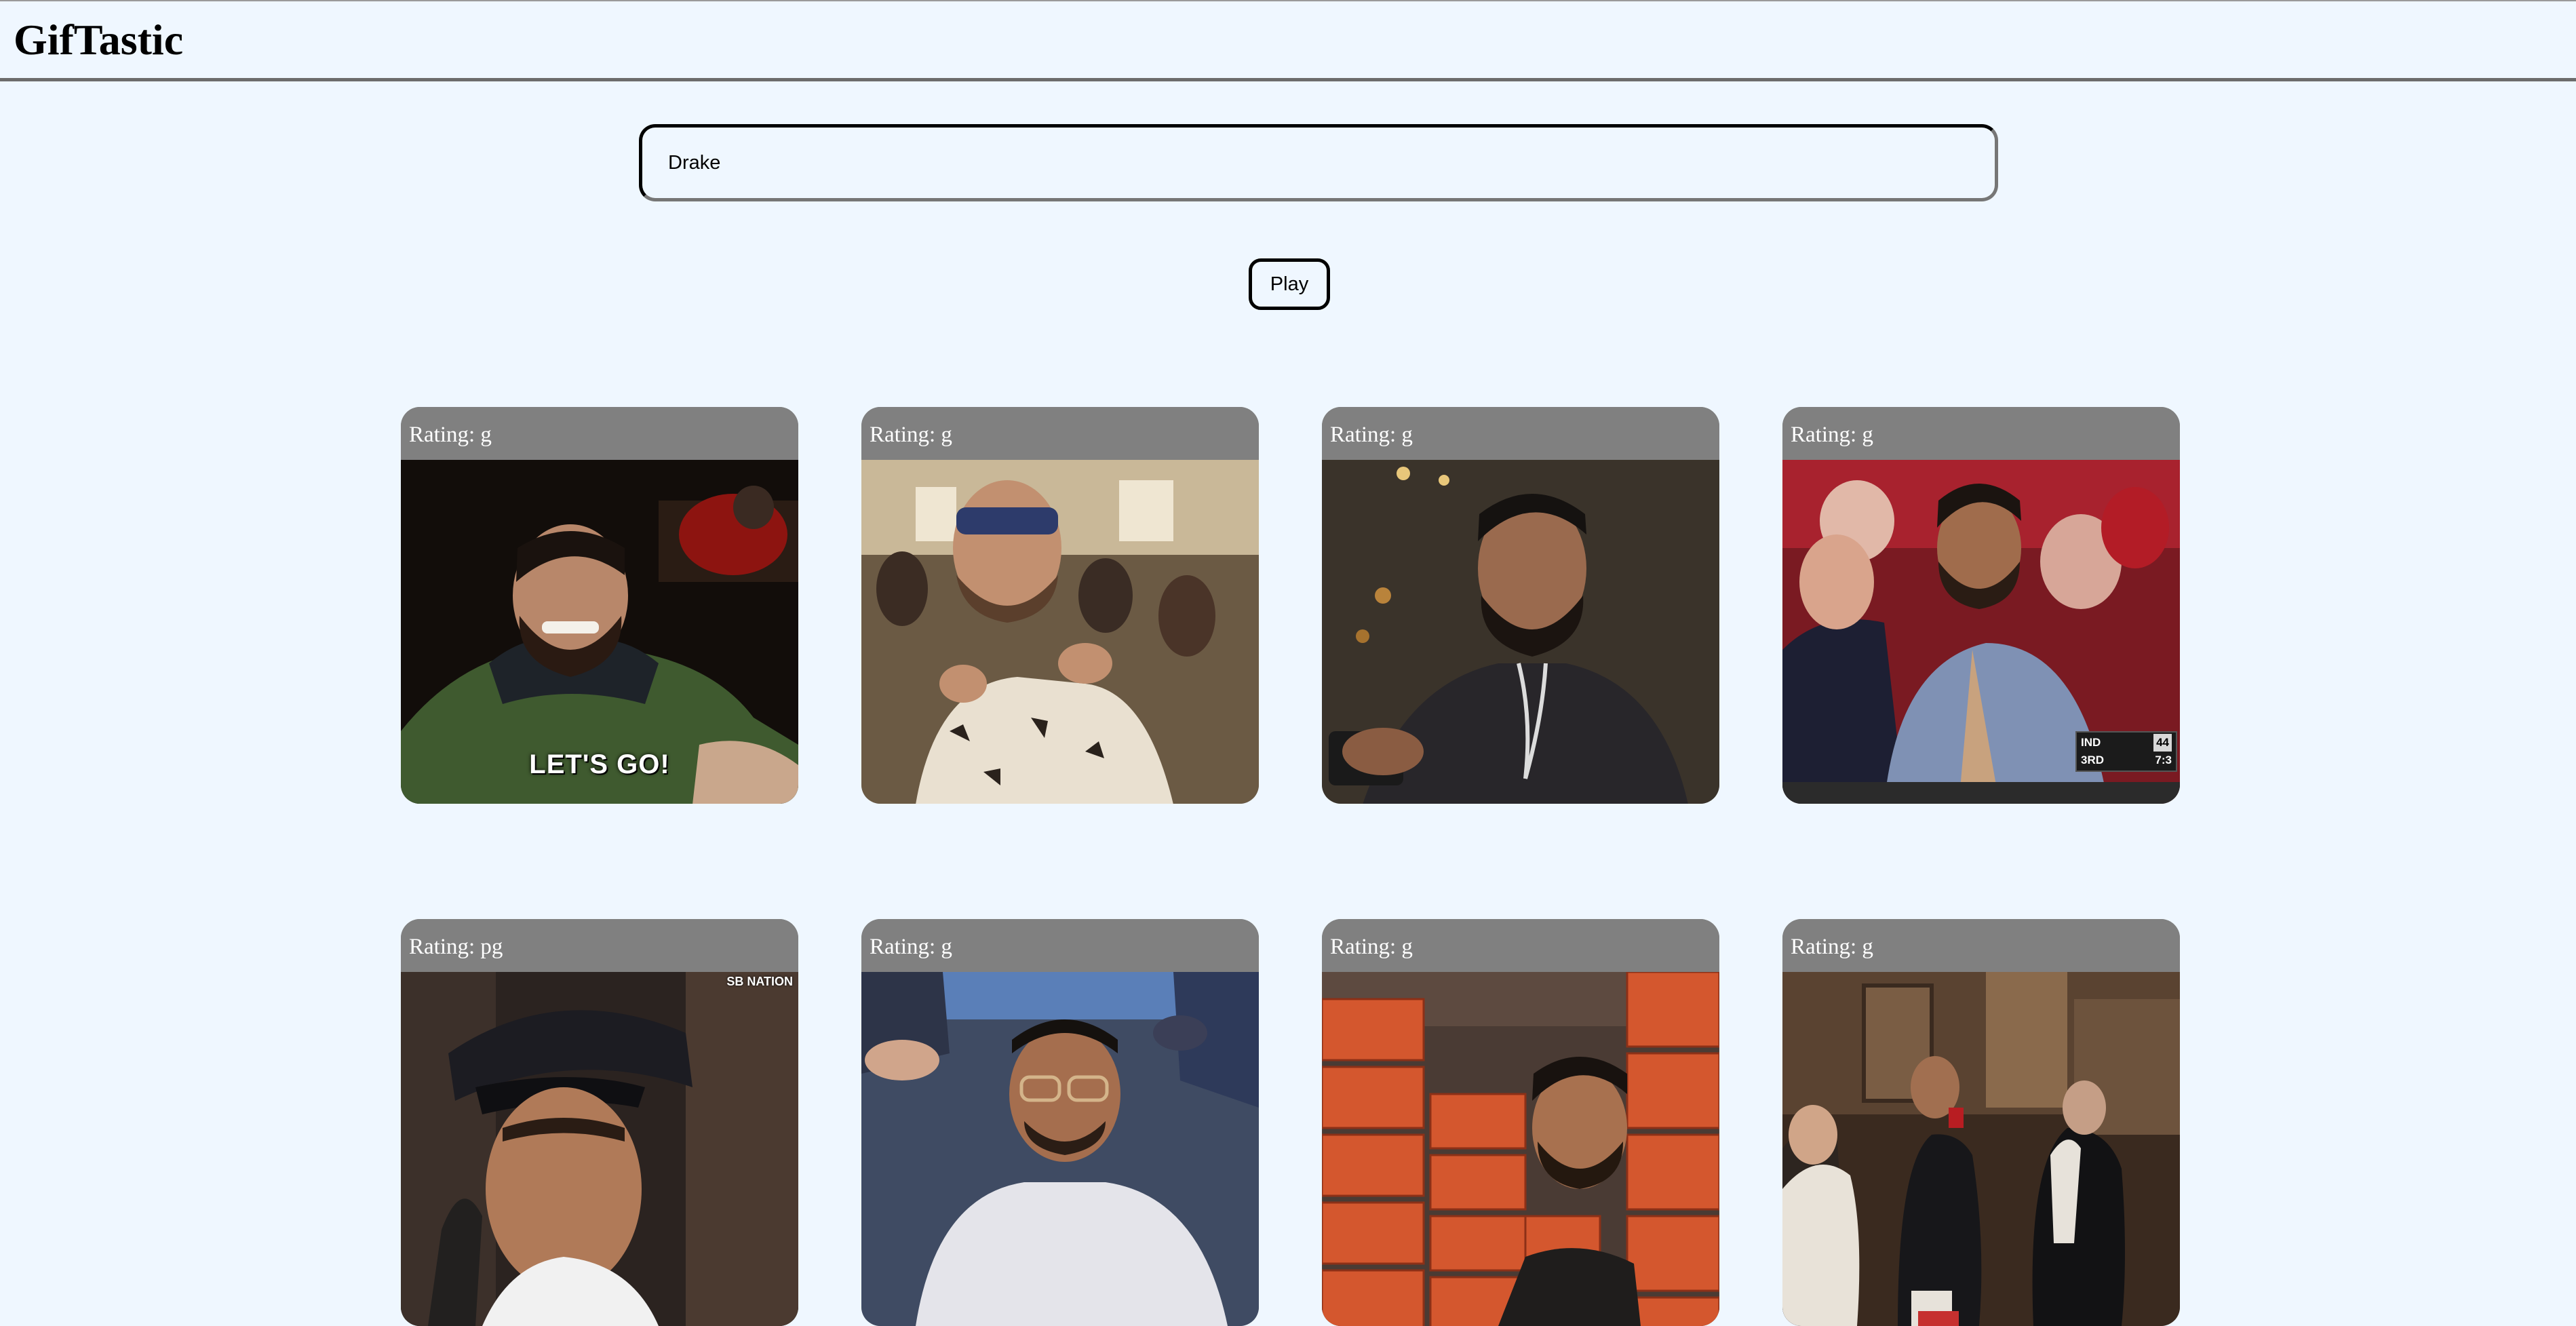 This screenshot has width=2576, height=1326. I want to click on gif-card: Rating: pg SB NATION, so click(599, 1122).